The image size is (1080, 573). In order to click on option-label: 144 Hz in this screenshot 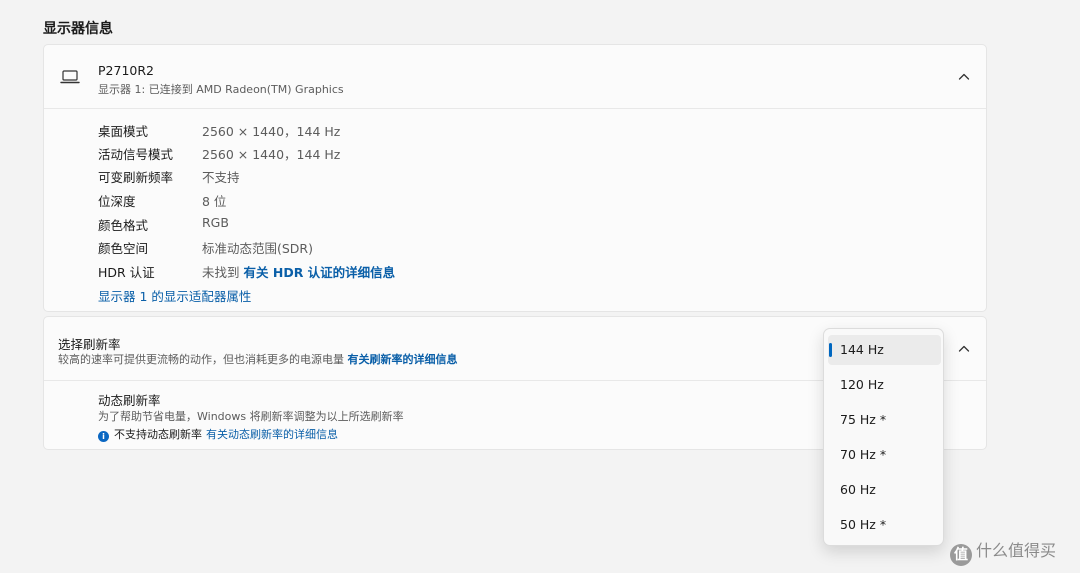, I will do `click(862, 349)`.